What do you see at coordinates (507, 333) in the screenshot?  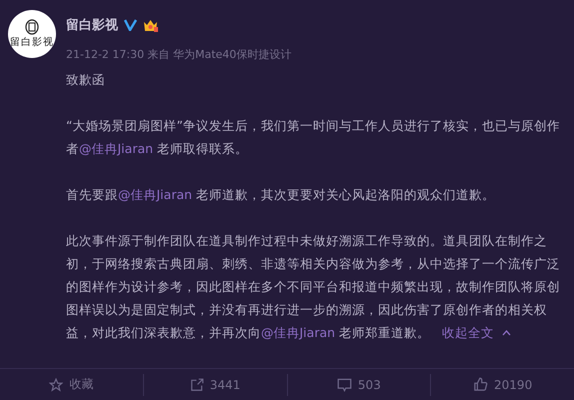 I see `caret-icon` at bounding box center [507, 333].